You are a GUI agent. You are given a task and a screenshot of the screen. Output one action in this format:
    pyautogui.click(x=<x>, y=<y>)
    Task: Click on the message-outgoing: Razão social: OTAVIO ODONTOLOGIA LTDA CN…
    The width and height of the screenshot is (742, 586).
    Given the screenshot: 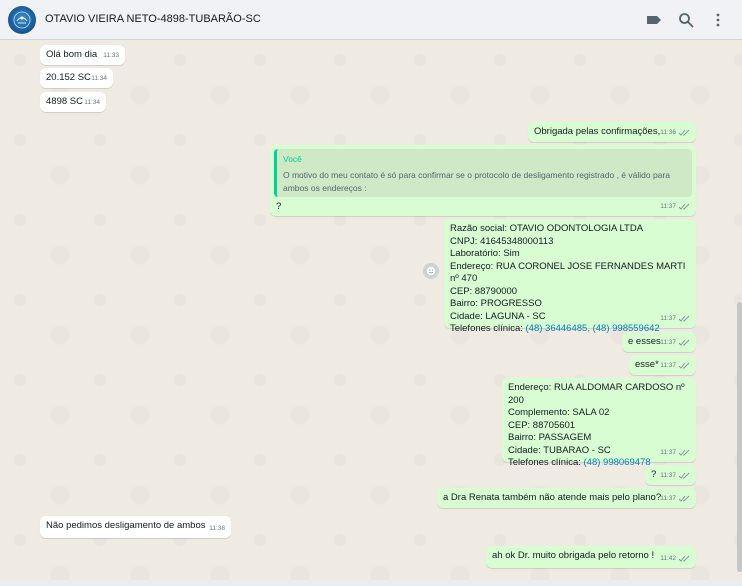 What is the action you would take?
    pyautogui.click(x=570, y=276)
    